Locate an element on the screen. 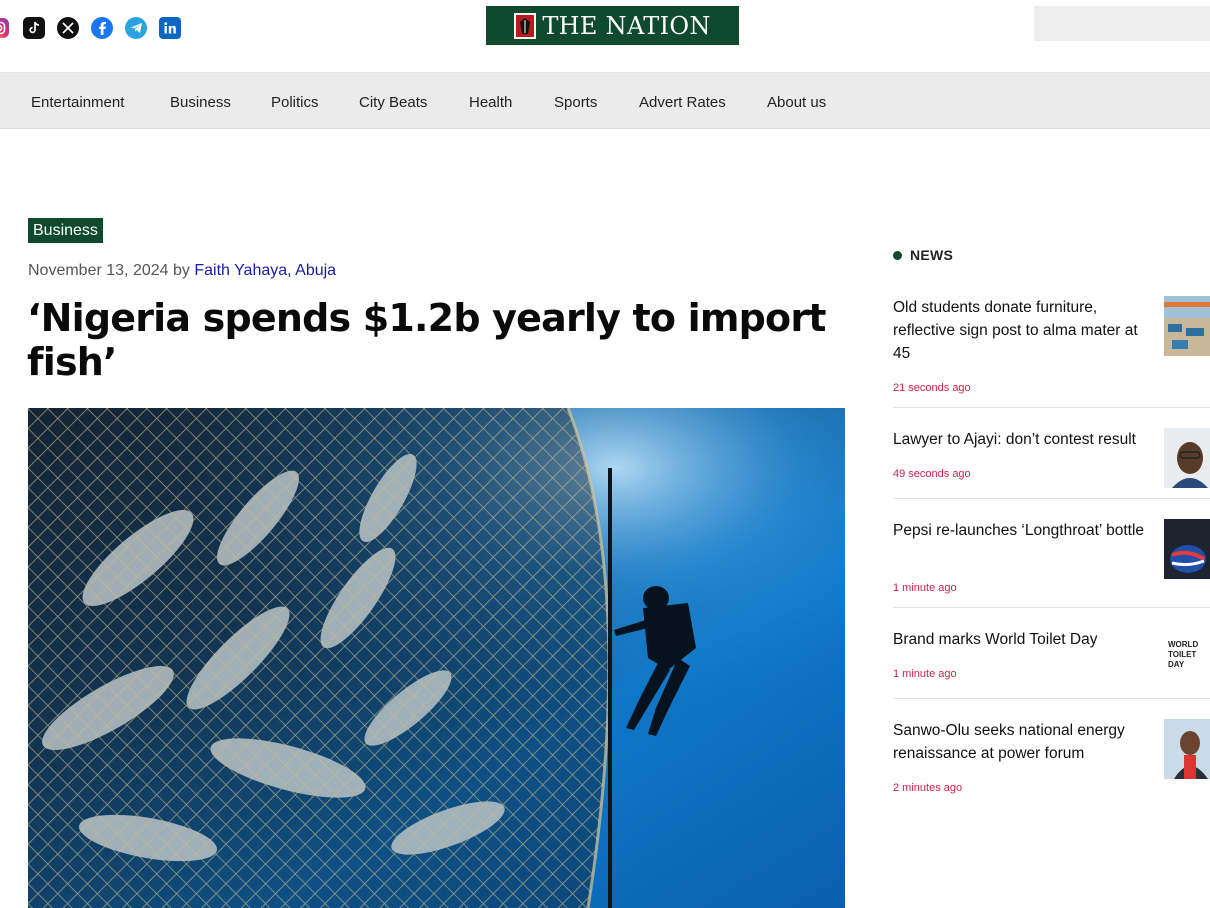 This screenshot has width=1210, height=908. logo-text: THE NATION is located at coordinates (626, 25).